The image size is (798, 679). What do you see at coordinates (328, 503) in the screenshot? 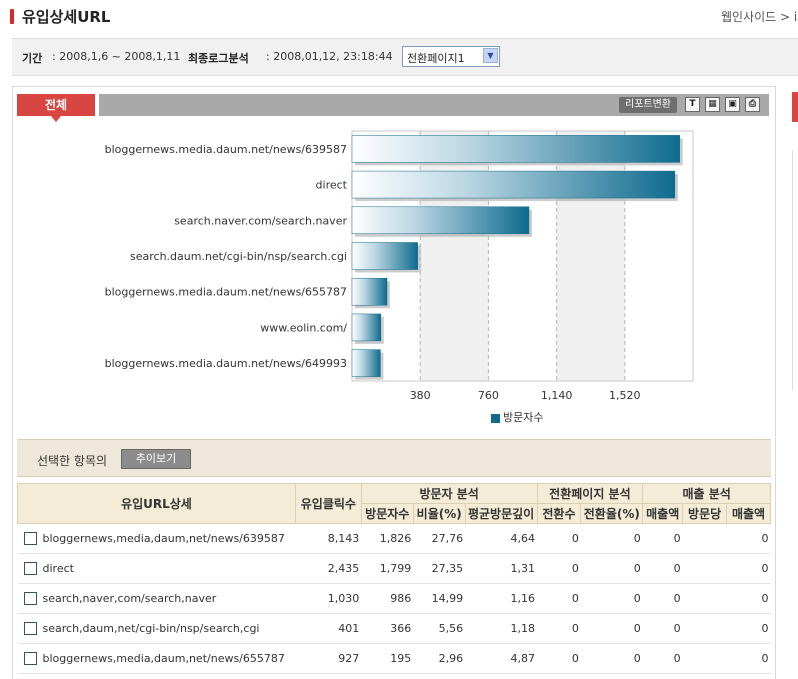
I see `col-clicks: 유입클릭수` at bounding box center [328, 503].